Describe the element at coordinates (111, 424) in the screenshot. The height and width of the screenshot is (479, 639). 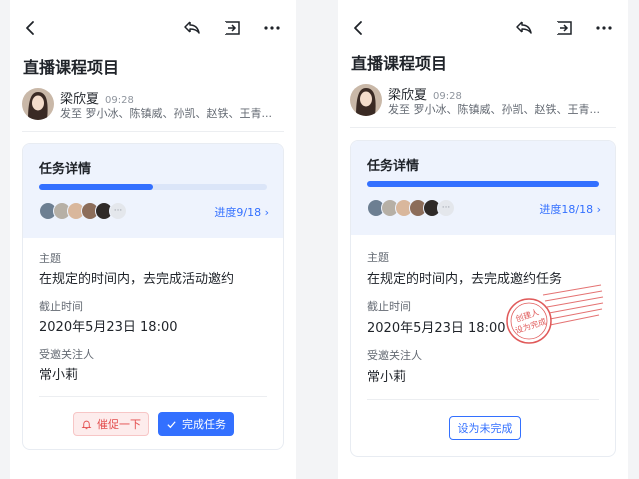
I see `remind-button: 催促一下` at that location.